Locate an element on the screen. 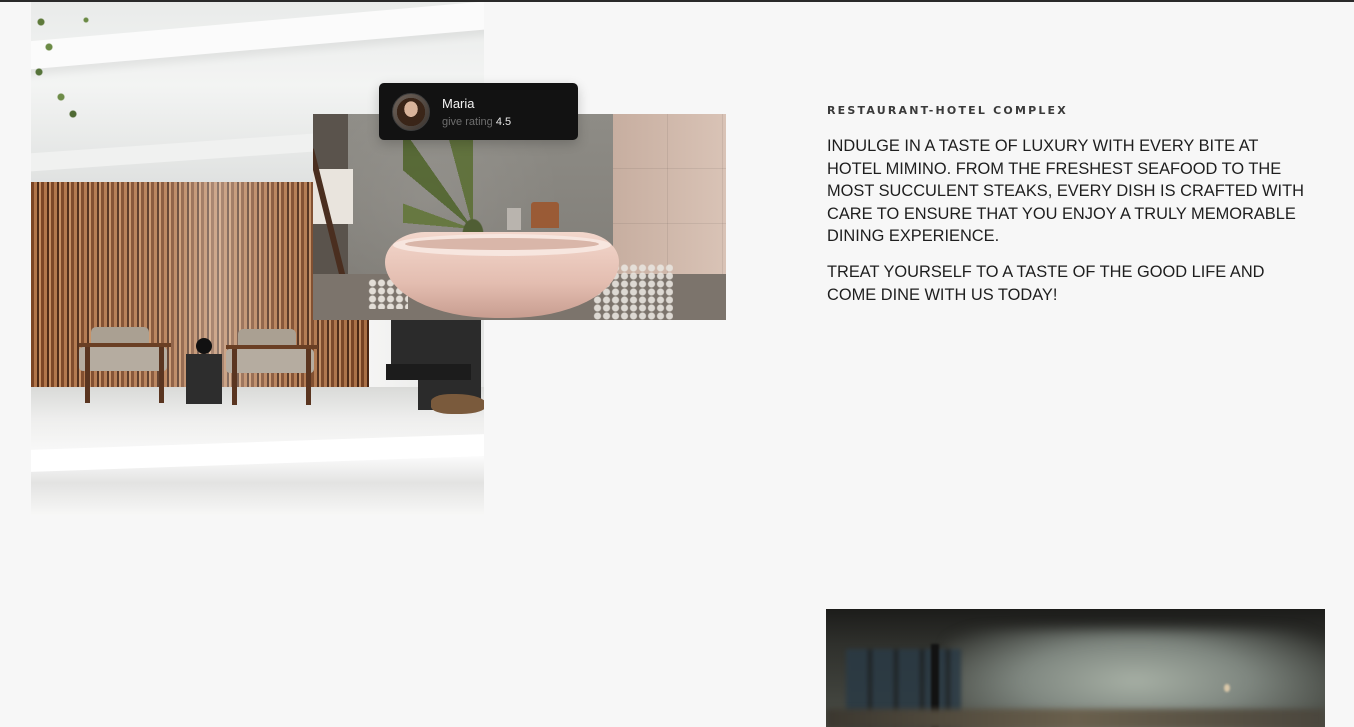 This screenshot has width=1354, height=727. rating-line: give rating 4.5 is located at coordinates (476, 122).